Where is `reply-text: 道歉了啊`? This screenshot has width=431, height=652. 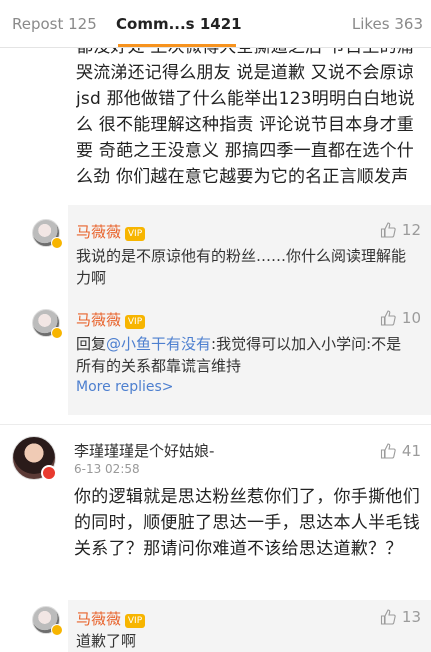
reply-text: 道歉了啊 is located at coordinates (106, 641).